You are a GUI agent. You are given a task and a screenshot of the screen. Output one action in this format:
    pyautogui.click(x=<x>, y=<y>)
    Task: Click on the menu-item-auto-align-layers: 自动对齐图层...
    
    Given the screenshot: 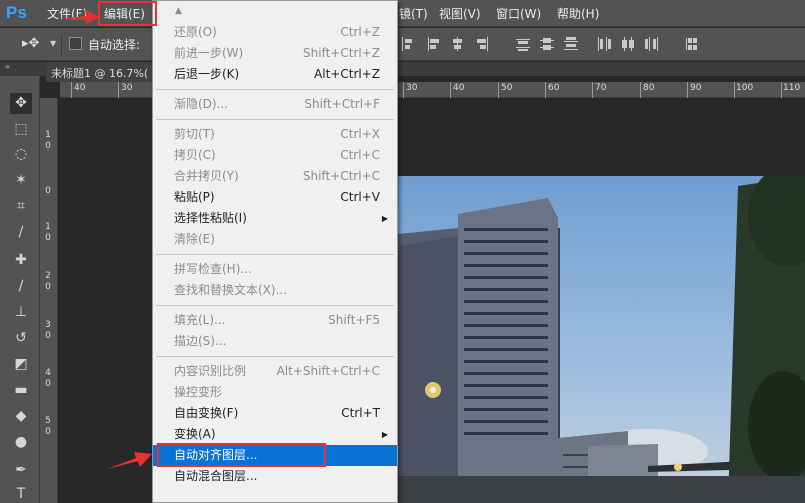 What is the action you would take?
    pyautogui.click(x=275, y=455)
    